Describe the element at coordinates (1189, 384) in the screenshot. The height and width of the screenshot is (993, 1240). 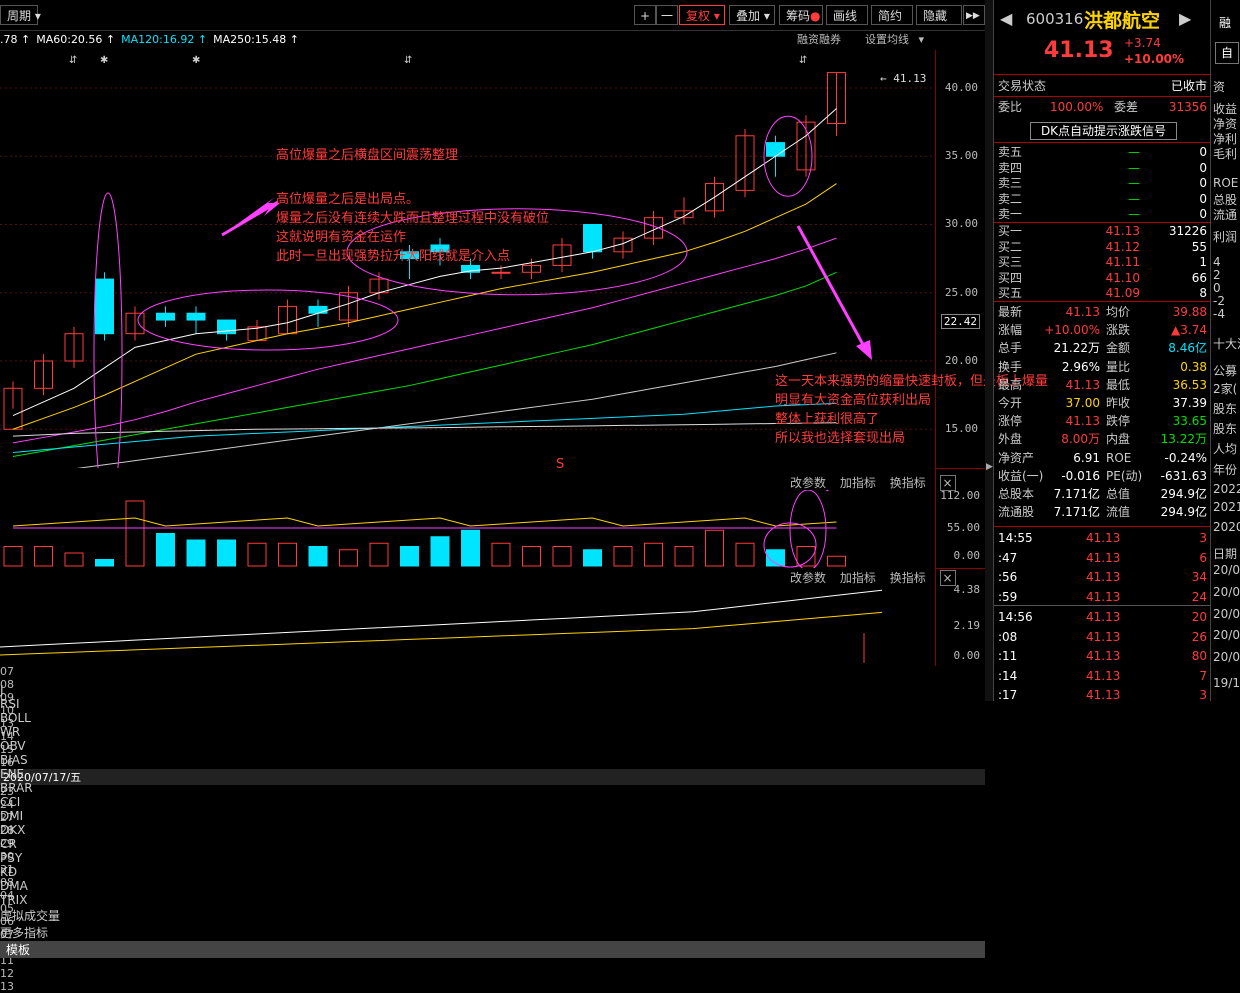
I see `quote-value: 36.53` at that location.